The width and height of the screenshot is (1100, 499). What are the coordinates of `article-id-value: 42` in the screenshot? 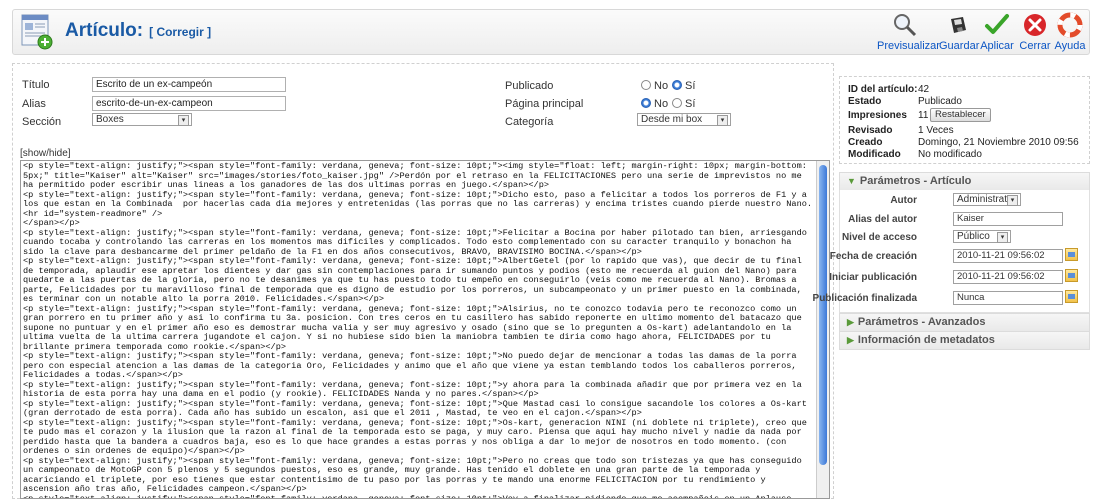 It's located at (924, 89).